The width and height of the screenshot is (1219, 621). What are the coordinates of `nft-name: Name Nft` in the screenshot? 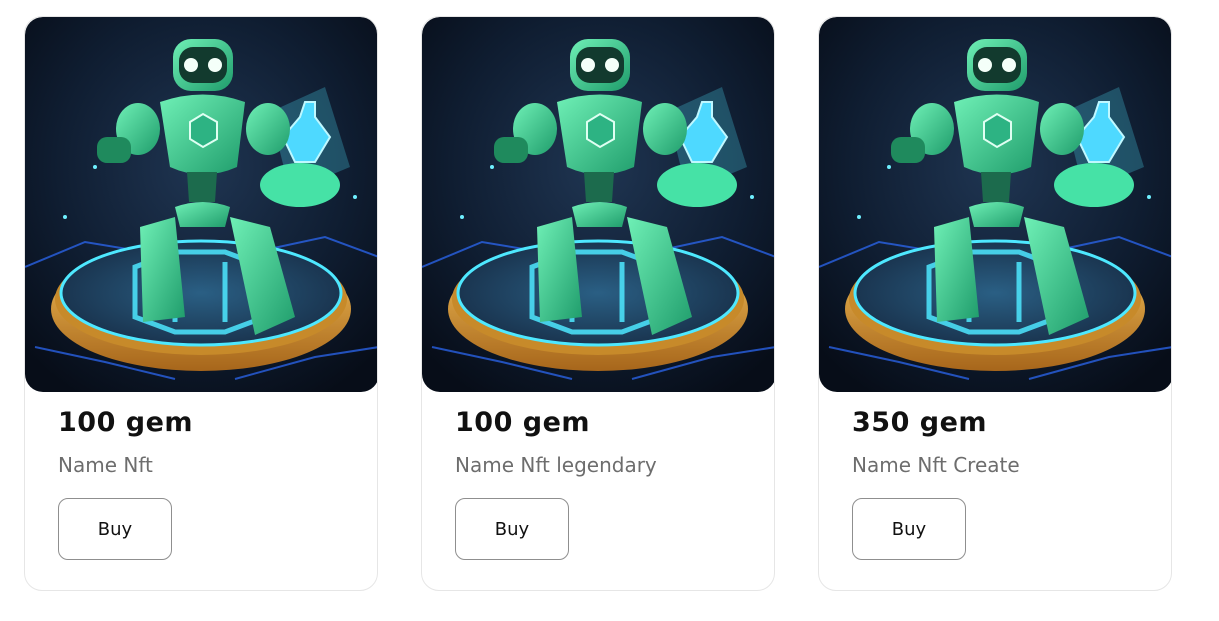 It's located at (105, 465).